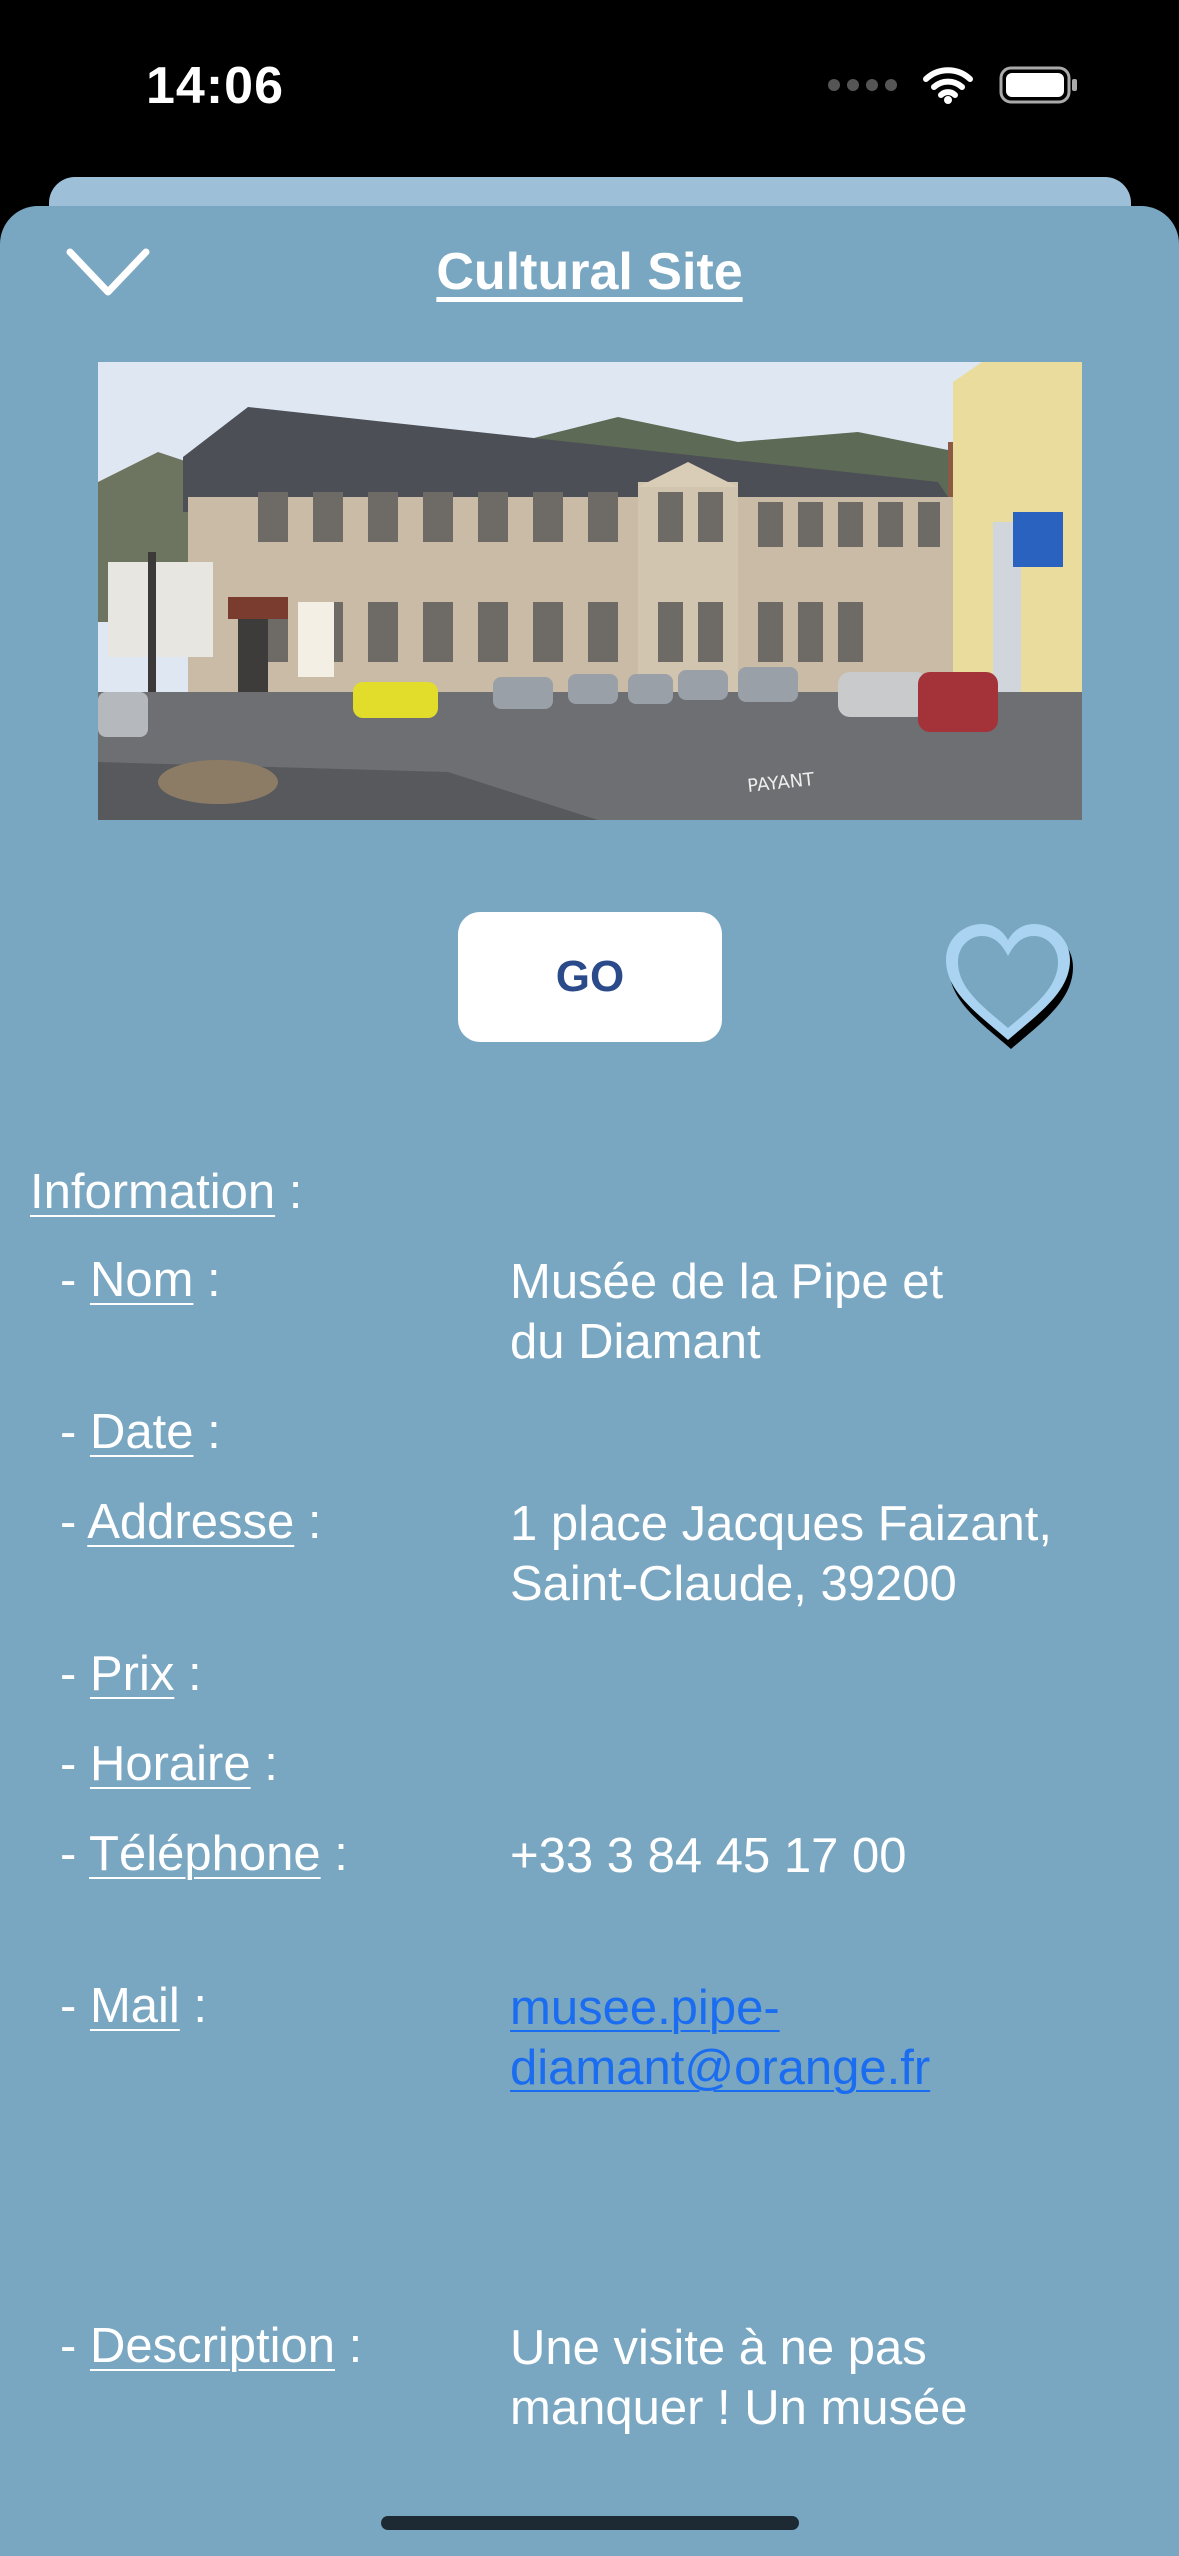  I want to click on status-time: 14:06, so click(215, 86).